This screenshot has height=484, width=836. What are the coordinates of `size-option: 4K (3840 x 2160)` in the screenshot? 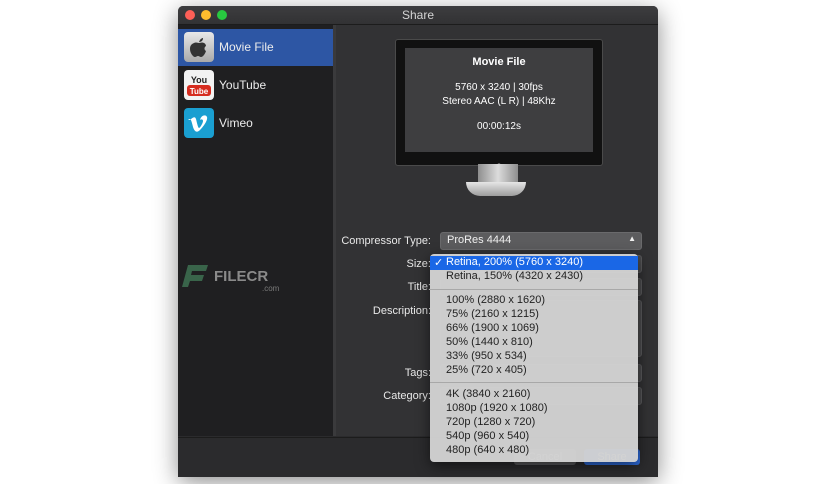 It's located at (534, 395).